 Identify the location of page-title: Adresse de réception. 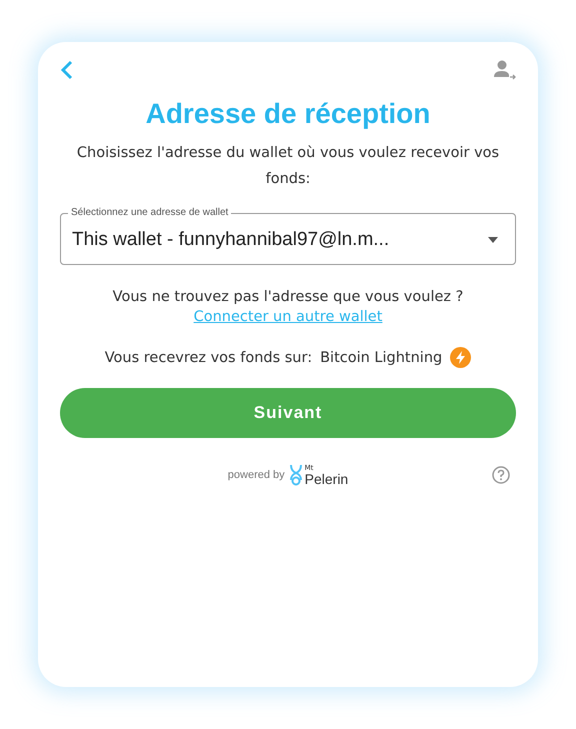
(288, 114).